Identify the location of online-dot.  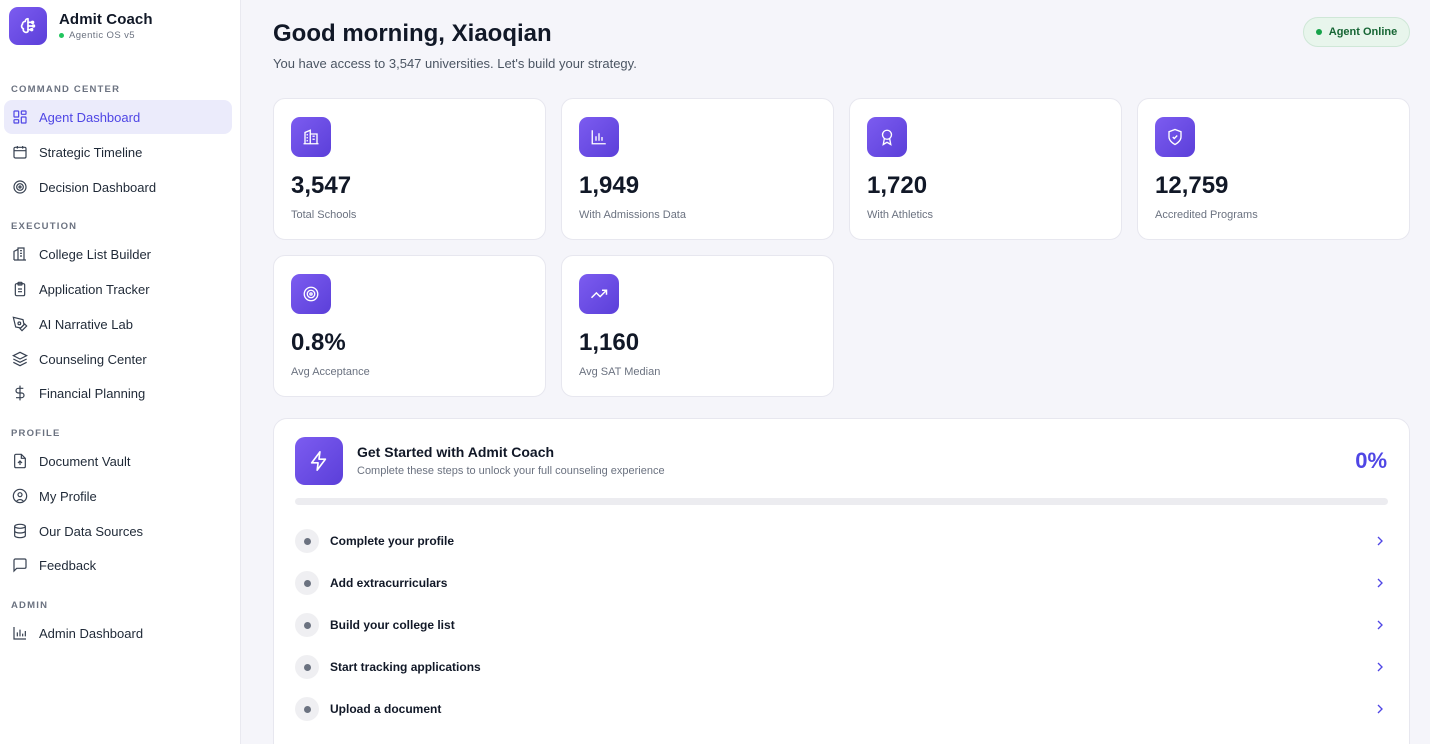
(1318, 32).